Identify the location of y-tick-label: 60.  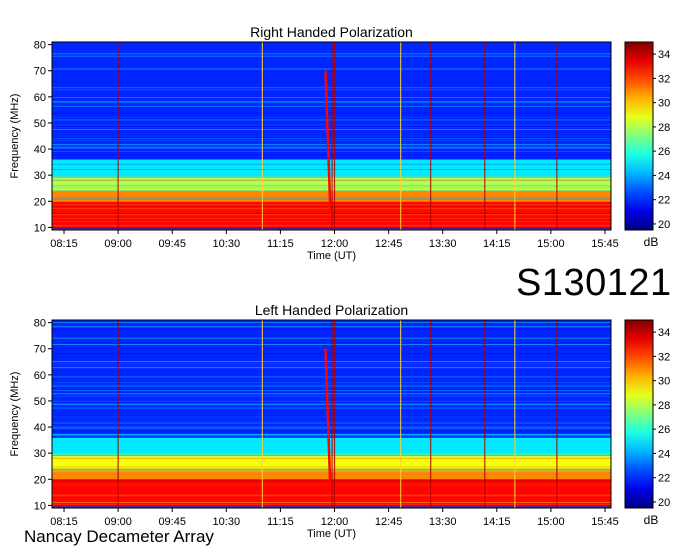
(40, 376).